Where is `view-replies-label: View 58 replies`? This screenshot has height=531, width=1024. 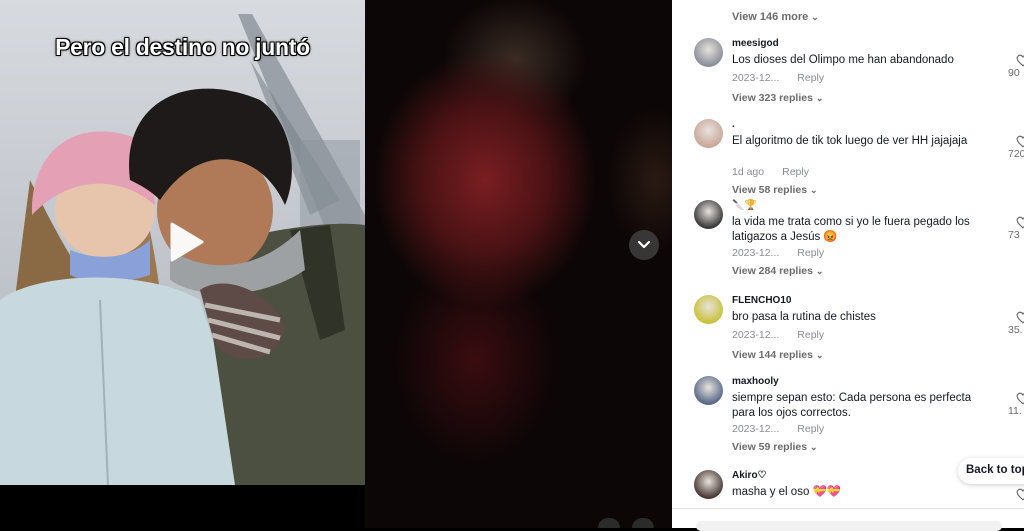
view-replies-label: View 58 replies is located at coordinates (770, 190).